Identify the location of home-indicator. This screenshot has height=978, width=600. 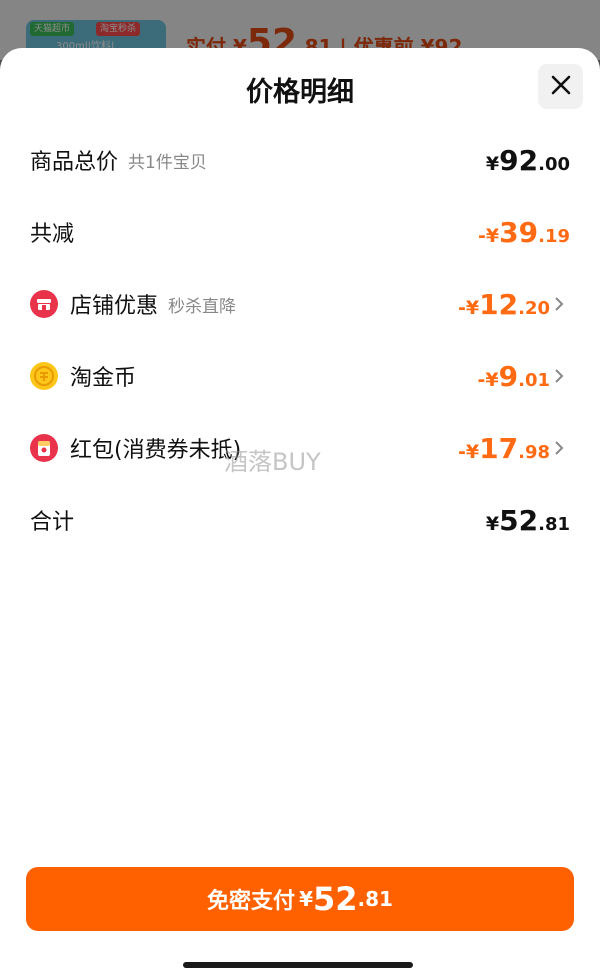
(298, 965).